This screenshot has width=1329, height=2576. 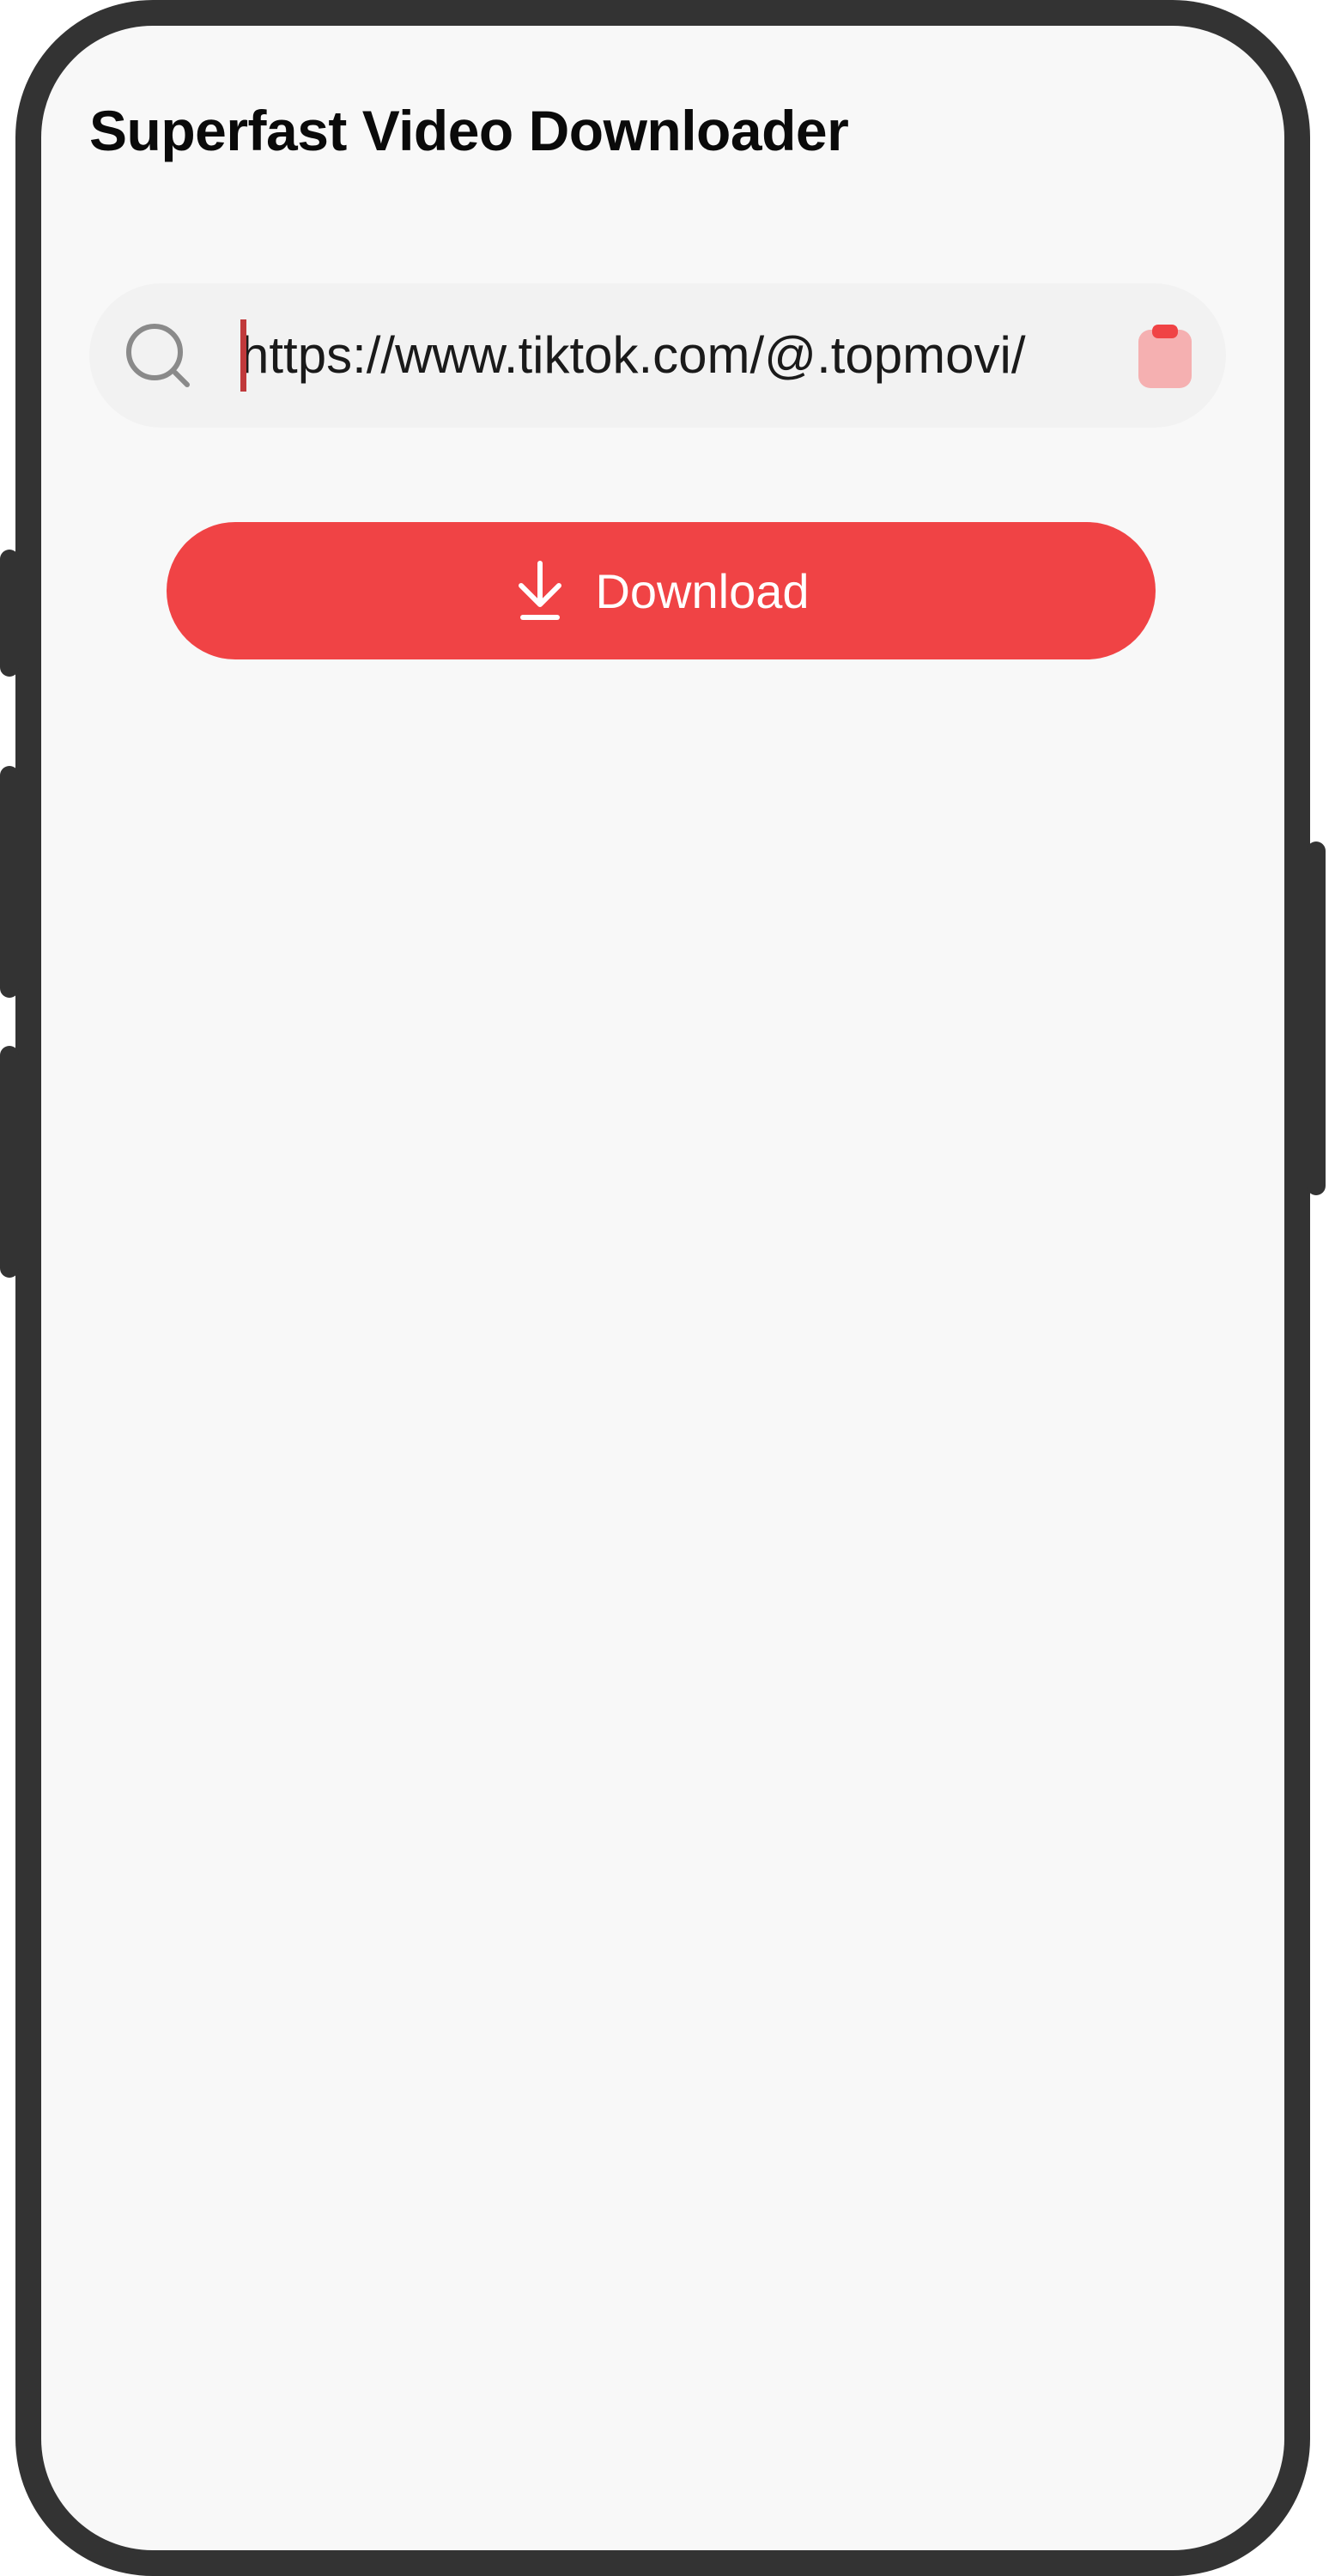 I want to click on text-caret, so click(x=243, y=355).